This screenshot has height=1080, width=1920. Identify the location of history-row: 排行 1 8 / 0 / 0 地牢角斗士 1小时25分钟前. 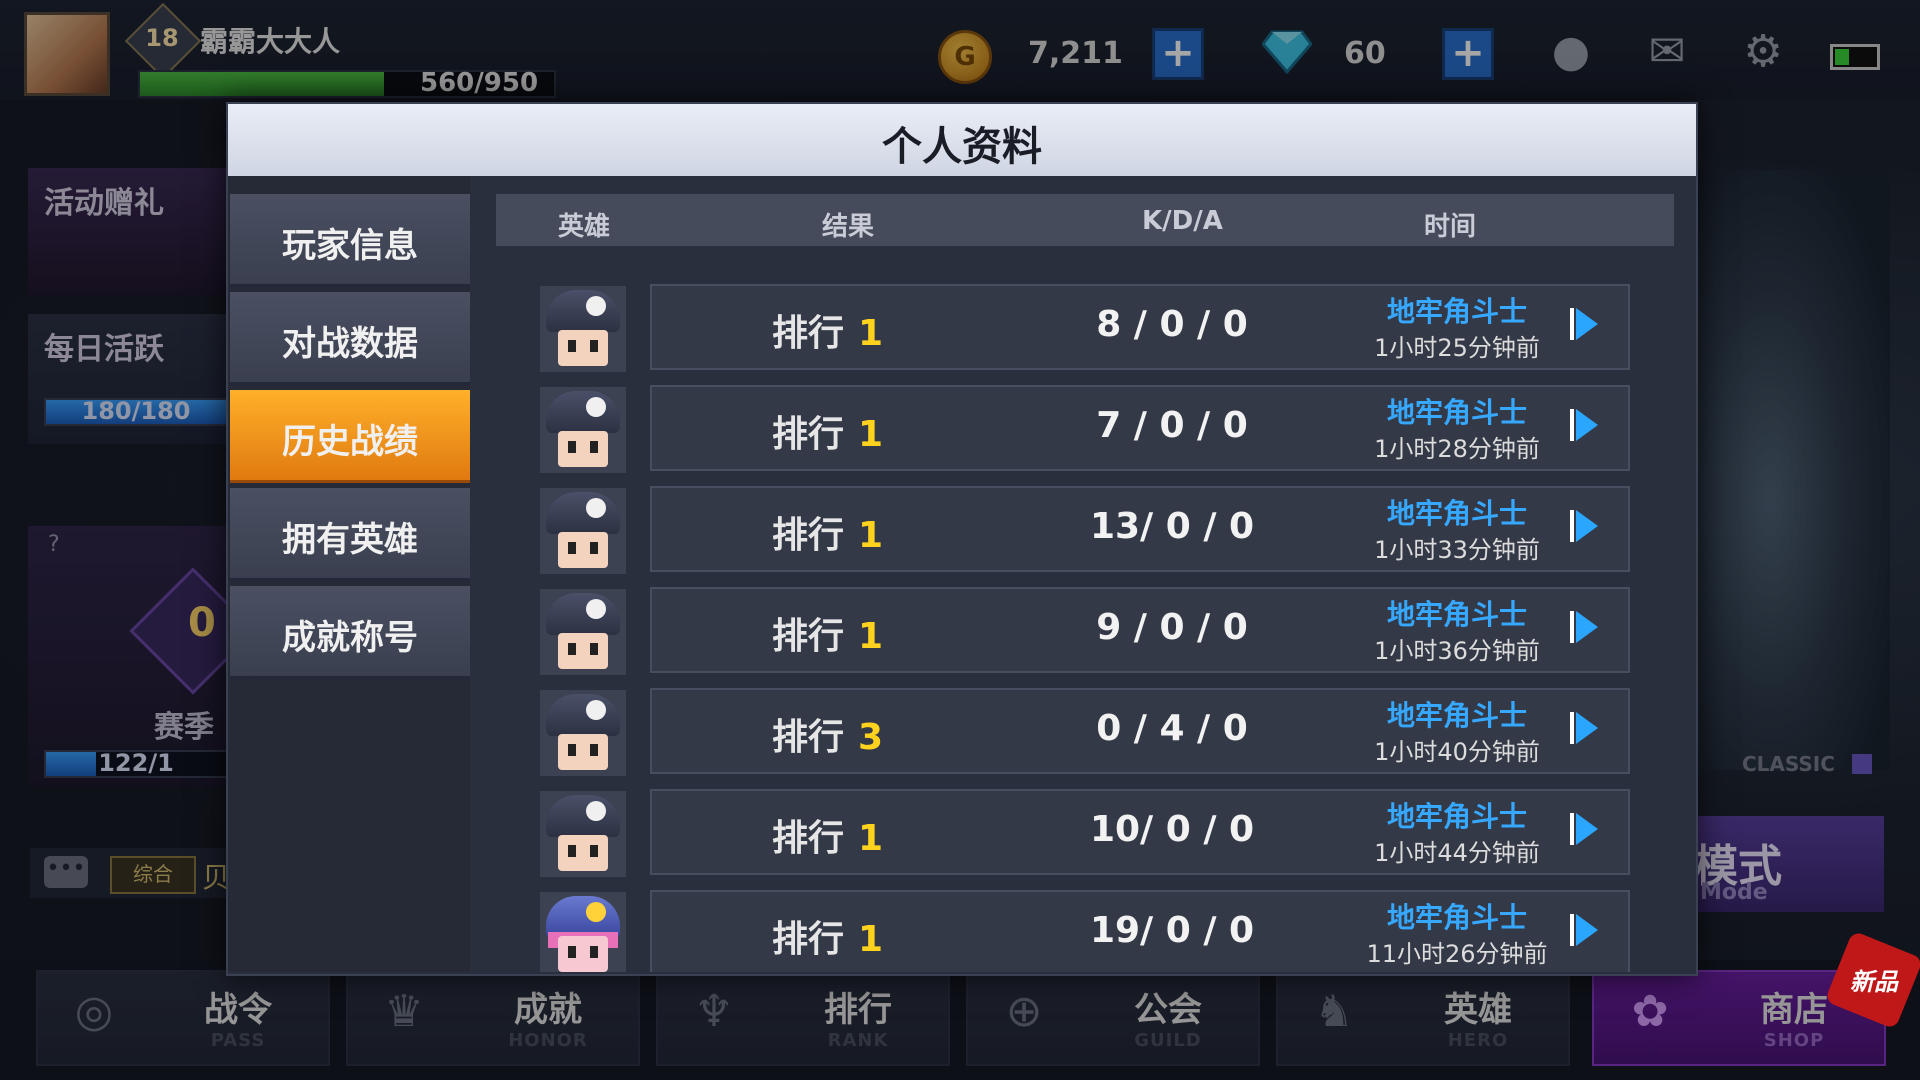
(1085, 328).